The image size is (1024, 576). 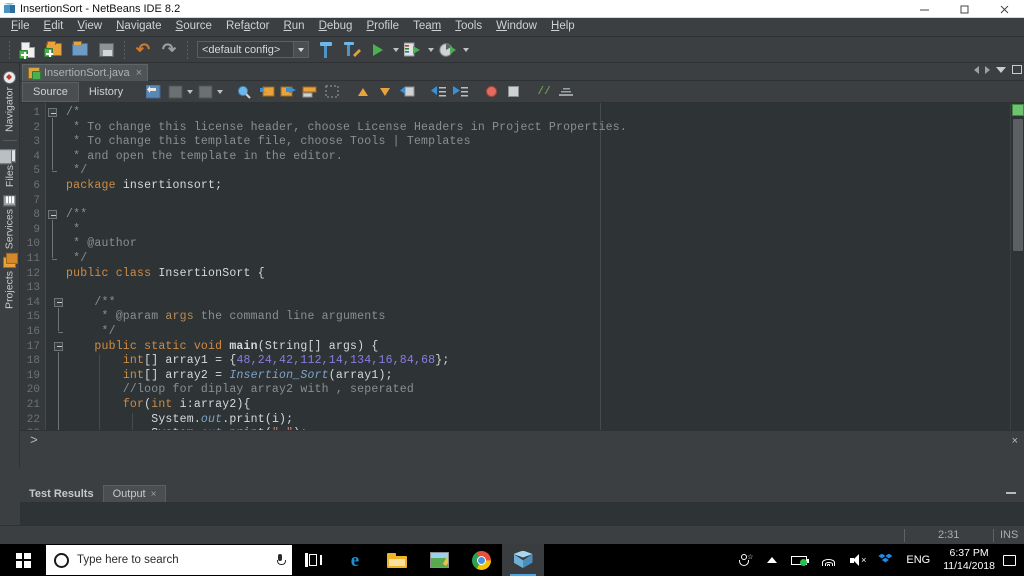 I want to click on save-all-button, so click(x=106, y=50).